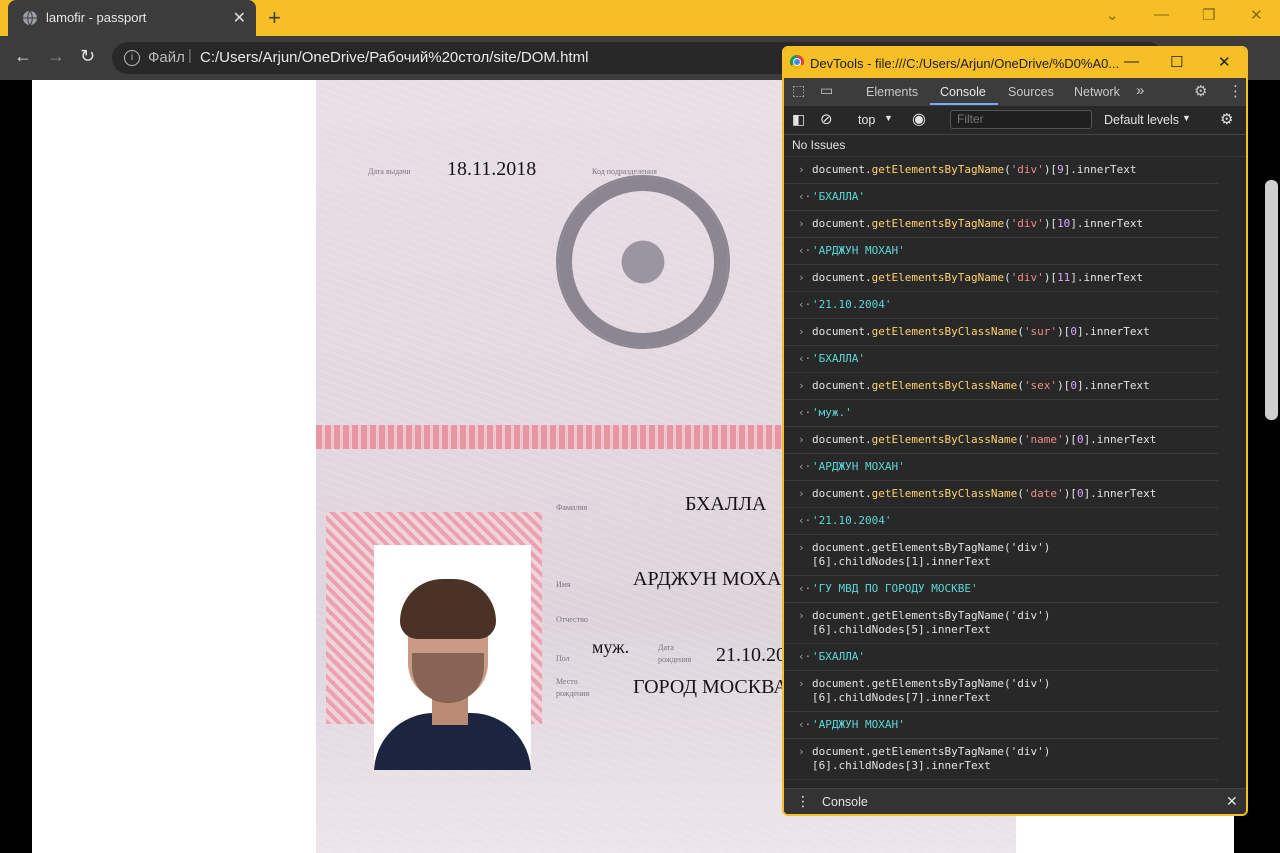 The width and height of the screenshot is (1280, 853). I want to click on result-value: '21.10.2004', so click(852, 304).